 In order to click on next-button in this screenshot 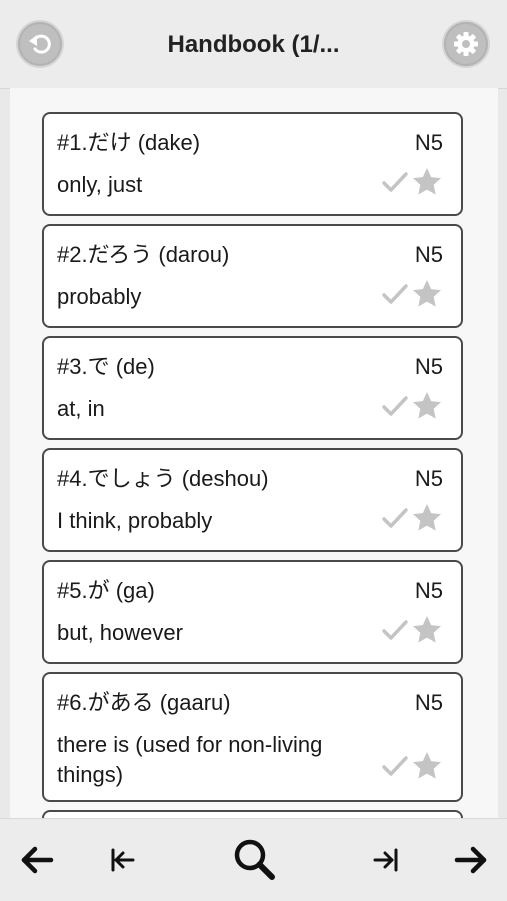, I will do `click(471, 860)`.